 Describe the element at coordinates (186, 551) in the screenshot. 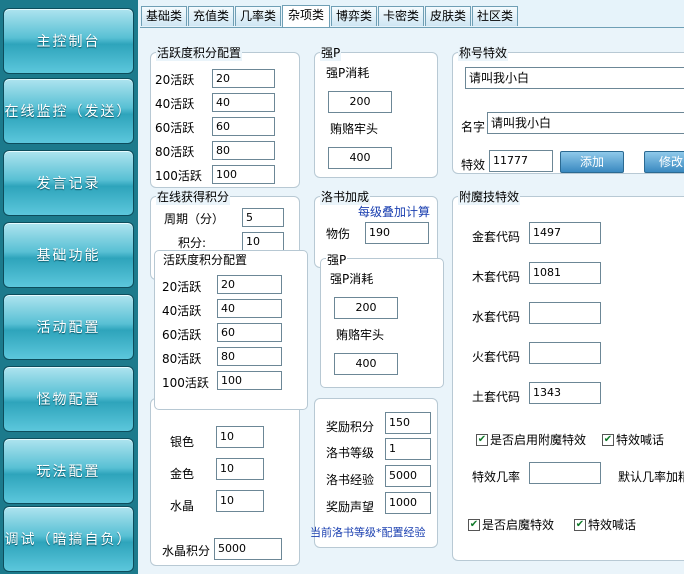

I see `crystal-points-label: 水晶积分` at that location.